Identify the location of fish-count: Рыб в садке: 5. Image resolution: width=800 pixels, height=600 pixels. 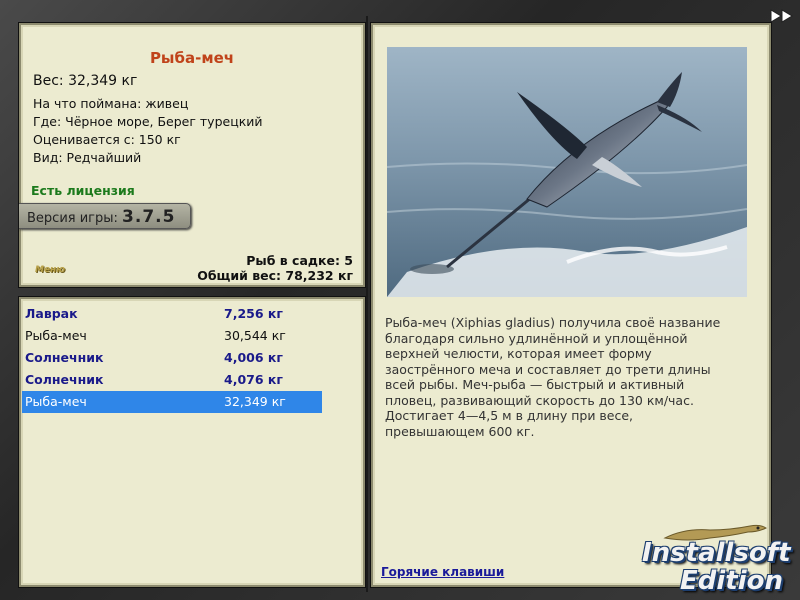
(299, 260).